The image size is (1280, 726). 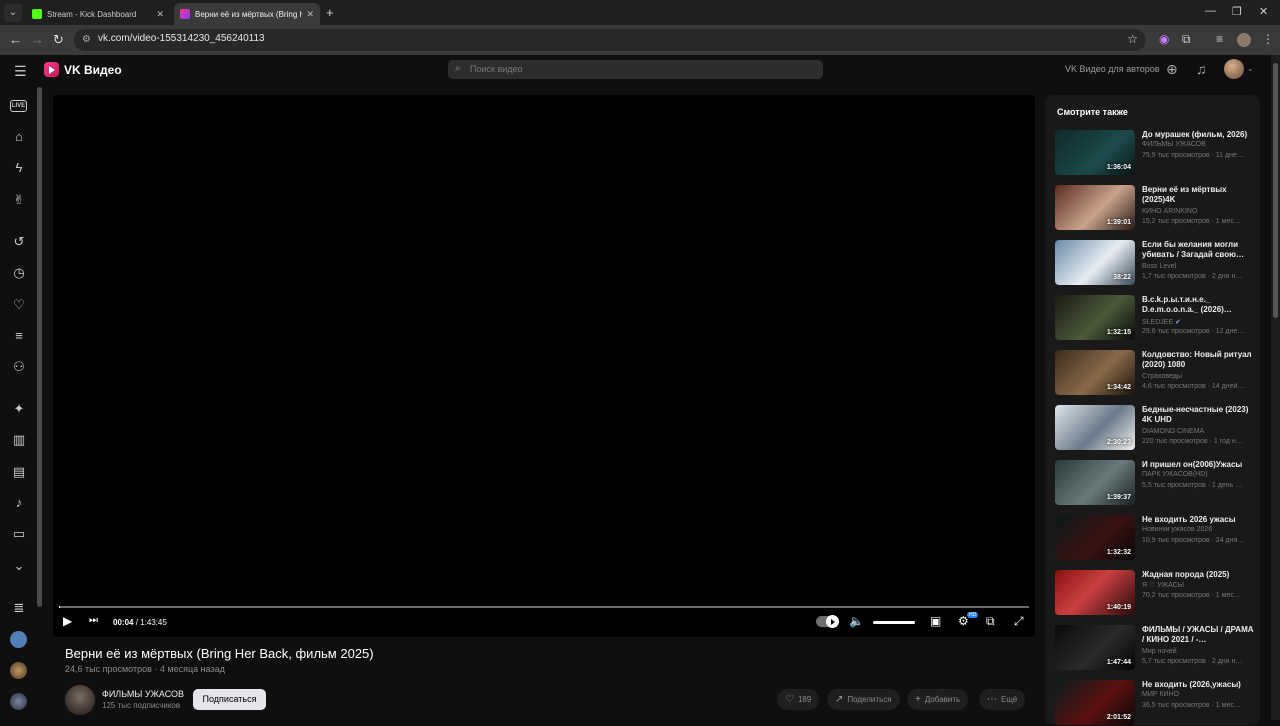 What do you see at coordinates (1199, 135) in the screenshot?
I see `recommendation-title: До мурашек (фильм, 2026)` at bounding box center [1199, 135].